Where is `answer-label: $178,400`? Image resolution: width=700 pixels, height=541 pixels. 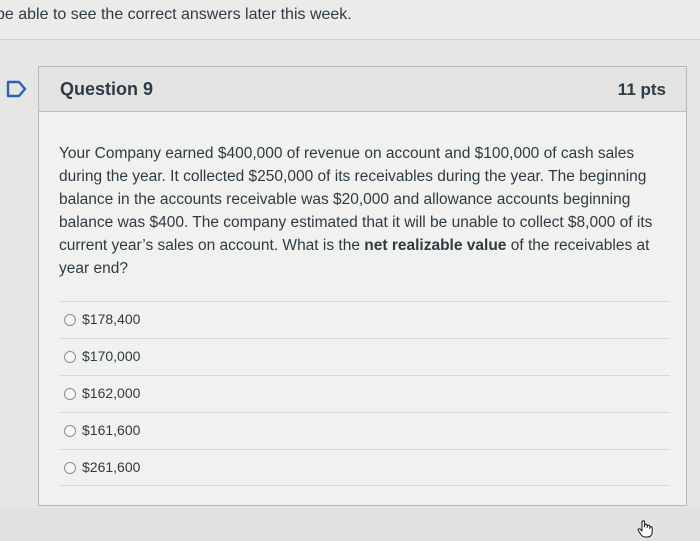
answer-label: $178,400 is located at coordinates (111, 319).